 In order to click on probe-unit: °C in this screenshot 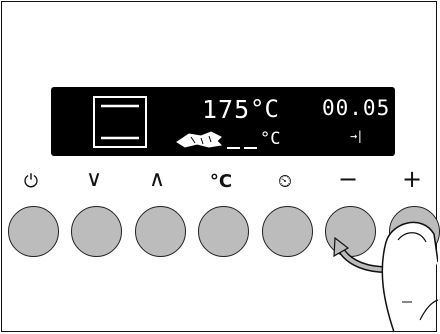, I will do `click(270, 139)`.